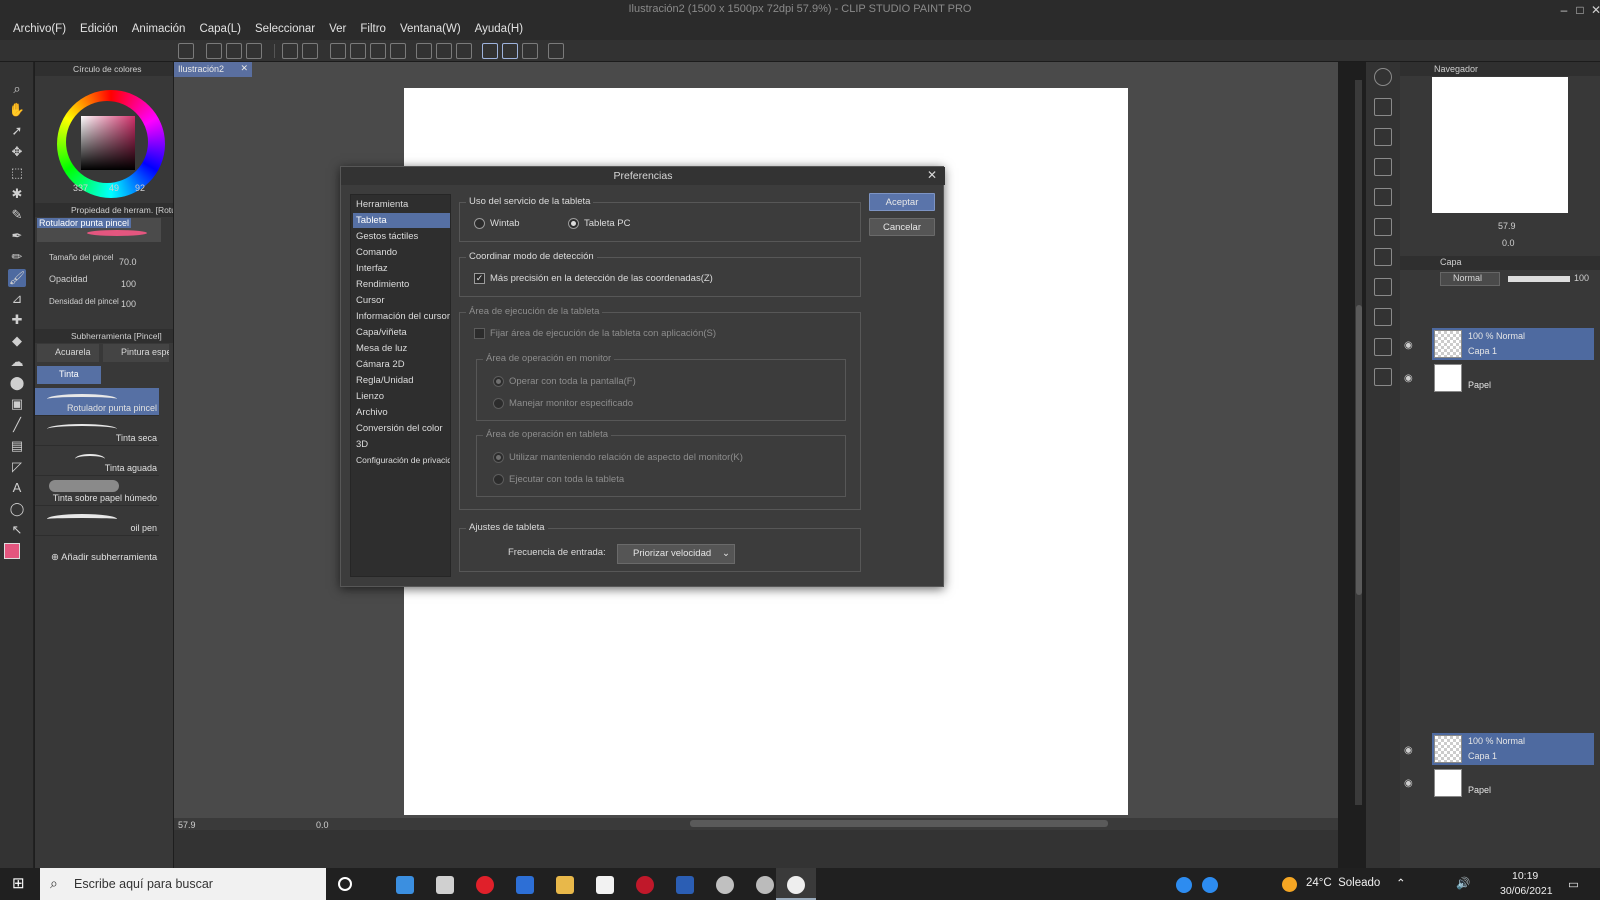 Image resolution: width=1600 pixels, height=900 pixels. I want to click on weather-text: 24°C Soleado, so click(1343, 883).